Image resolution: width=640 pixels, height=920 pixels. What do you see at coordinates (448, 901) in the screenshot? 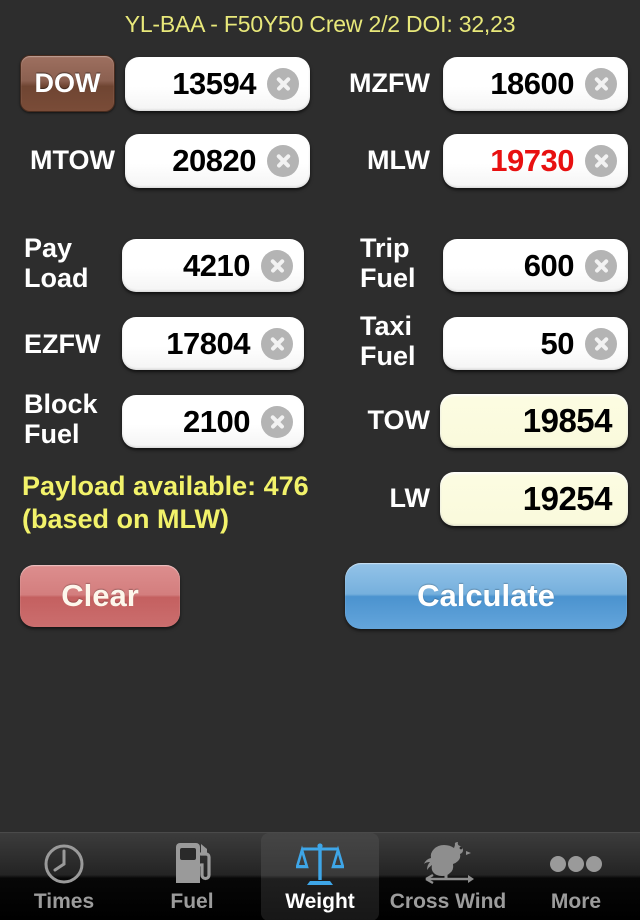
I see `tab-cross-wind-label: Cross Wind` at bounding box center [448, 901].